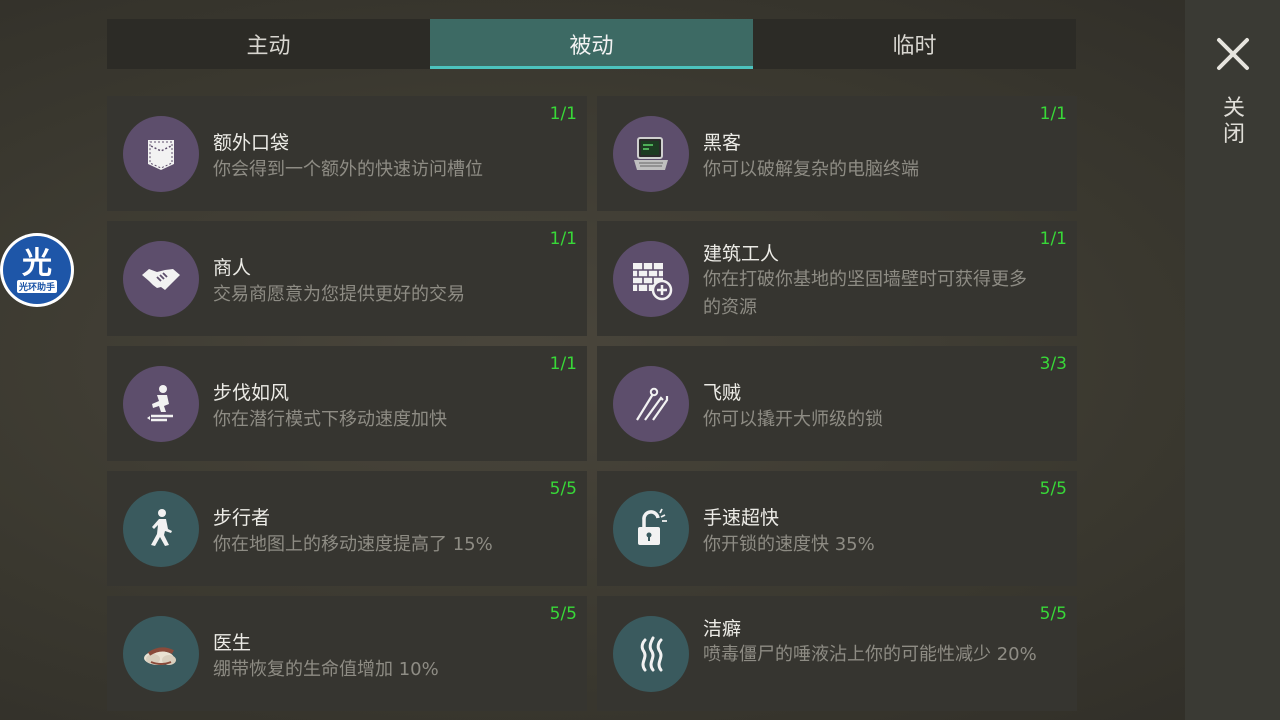 The image size is (1280, 720). What do you see at coordinates (251, 393) in the screenshot?
I see `skill-title: 步伐如风` at bounding box center [251, 393].